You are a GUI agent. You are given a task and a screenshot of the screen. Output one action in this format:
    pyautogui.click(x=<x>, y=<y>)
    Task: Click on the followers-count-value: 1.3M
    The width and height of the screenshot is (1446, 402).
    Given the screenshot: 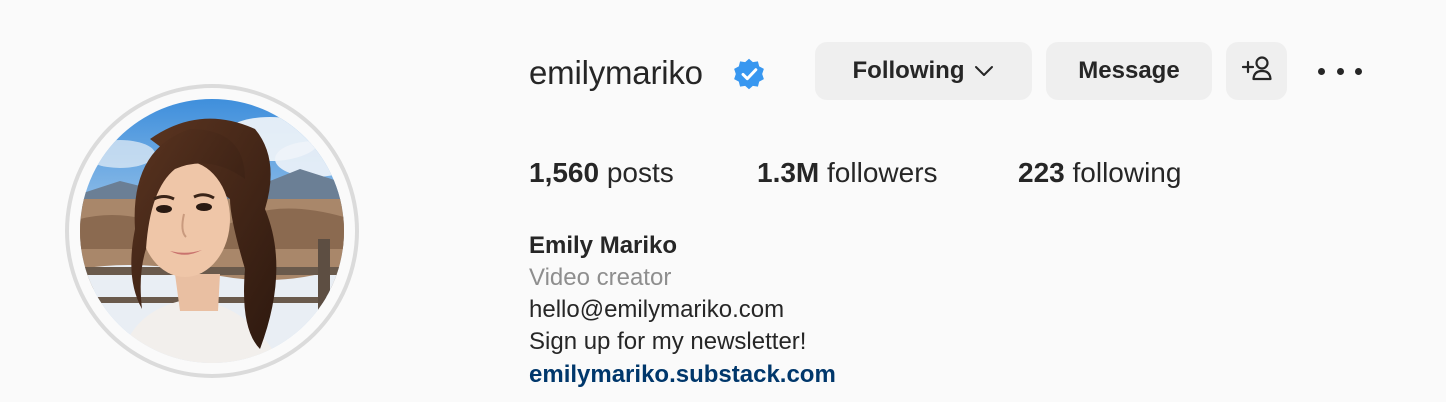 What is the action you would take?
    pyautogui.click(x=788, y=172)
    